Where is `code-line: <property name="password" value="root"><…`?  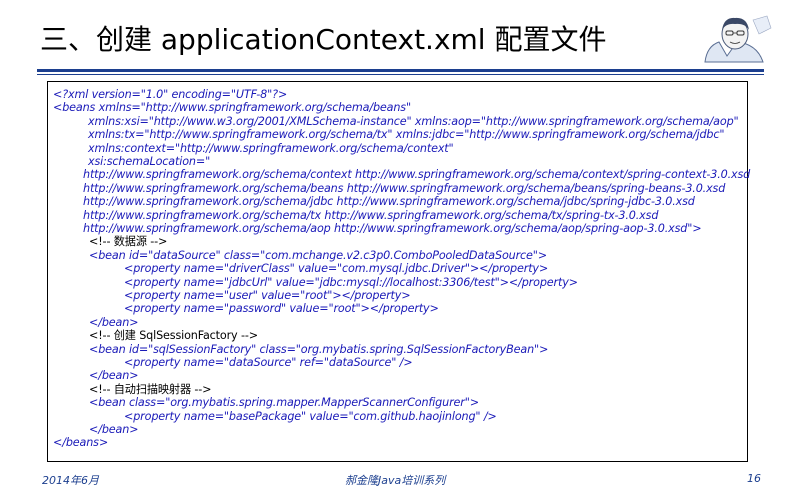
code-line: <property name="password" value="root"><… is located at coordinates (281, 309).